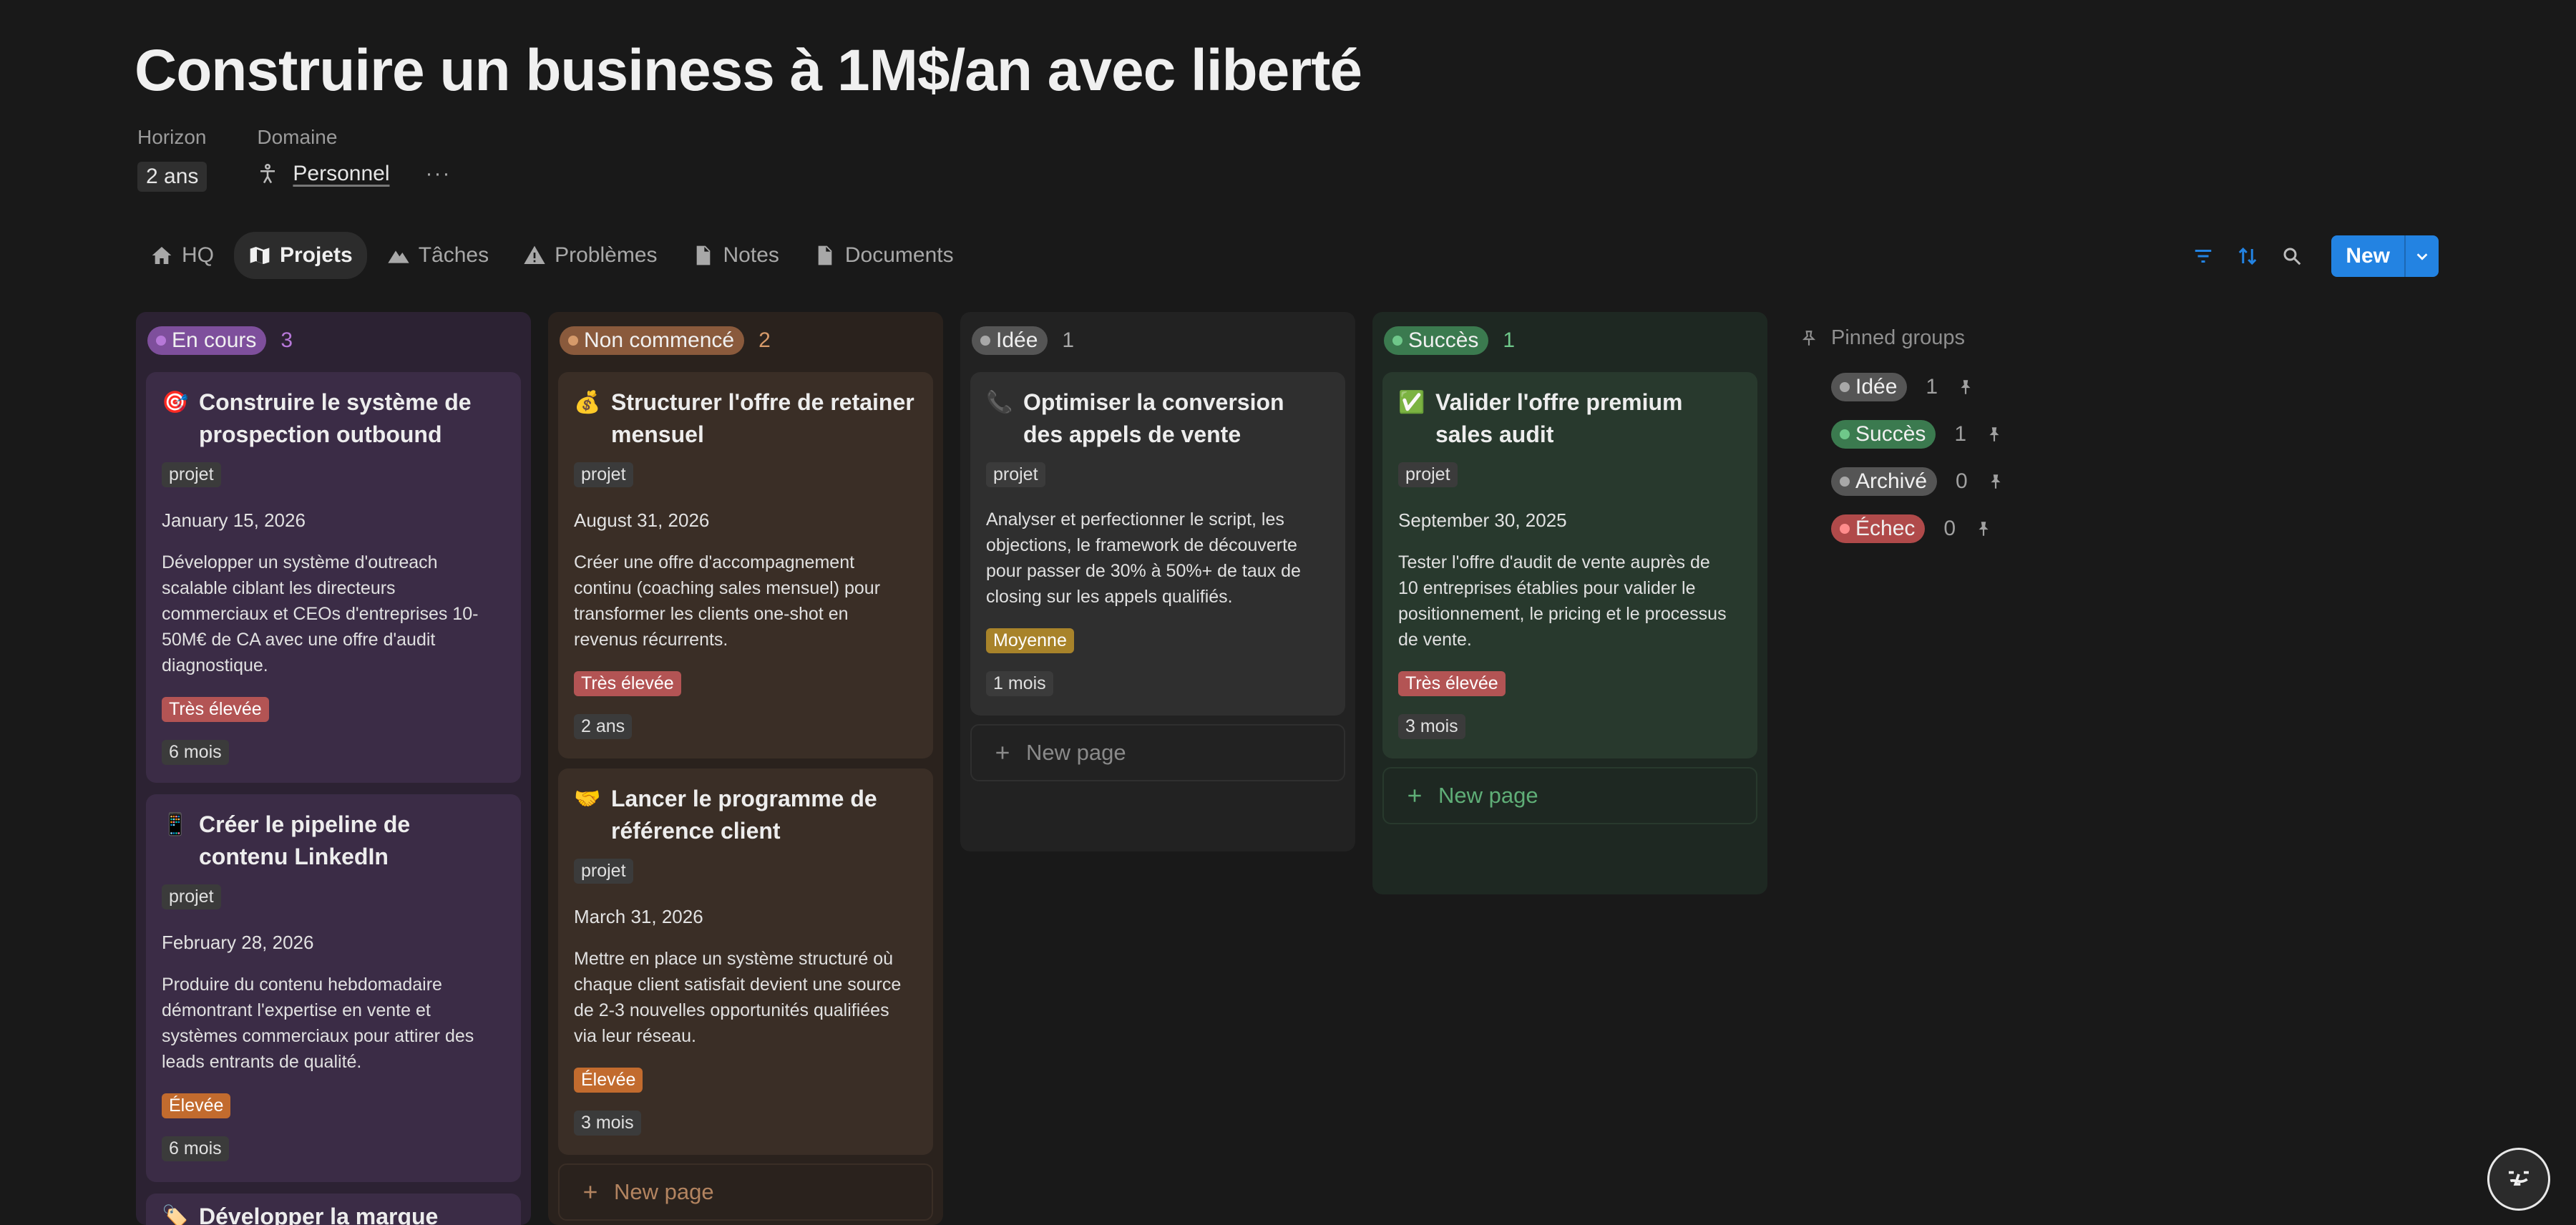  I want to click on column-header: Non commencé 2, so click(745, 341).